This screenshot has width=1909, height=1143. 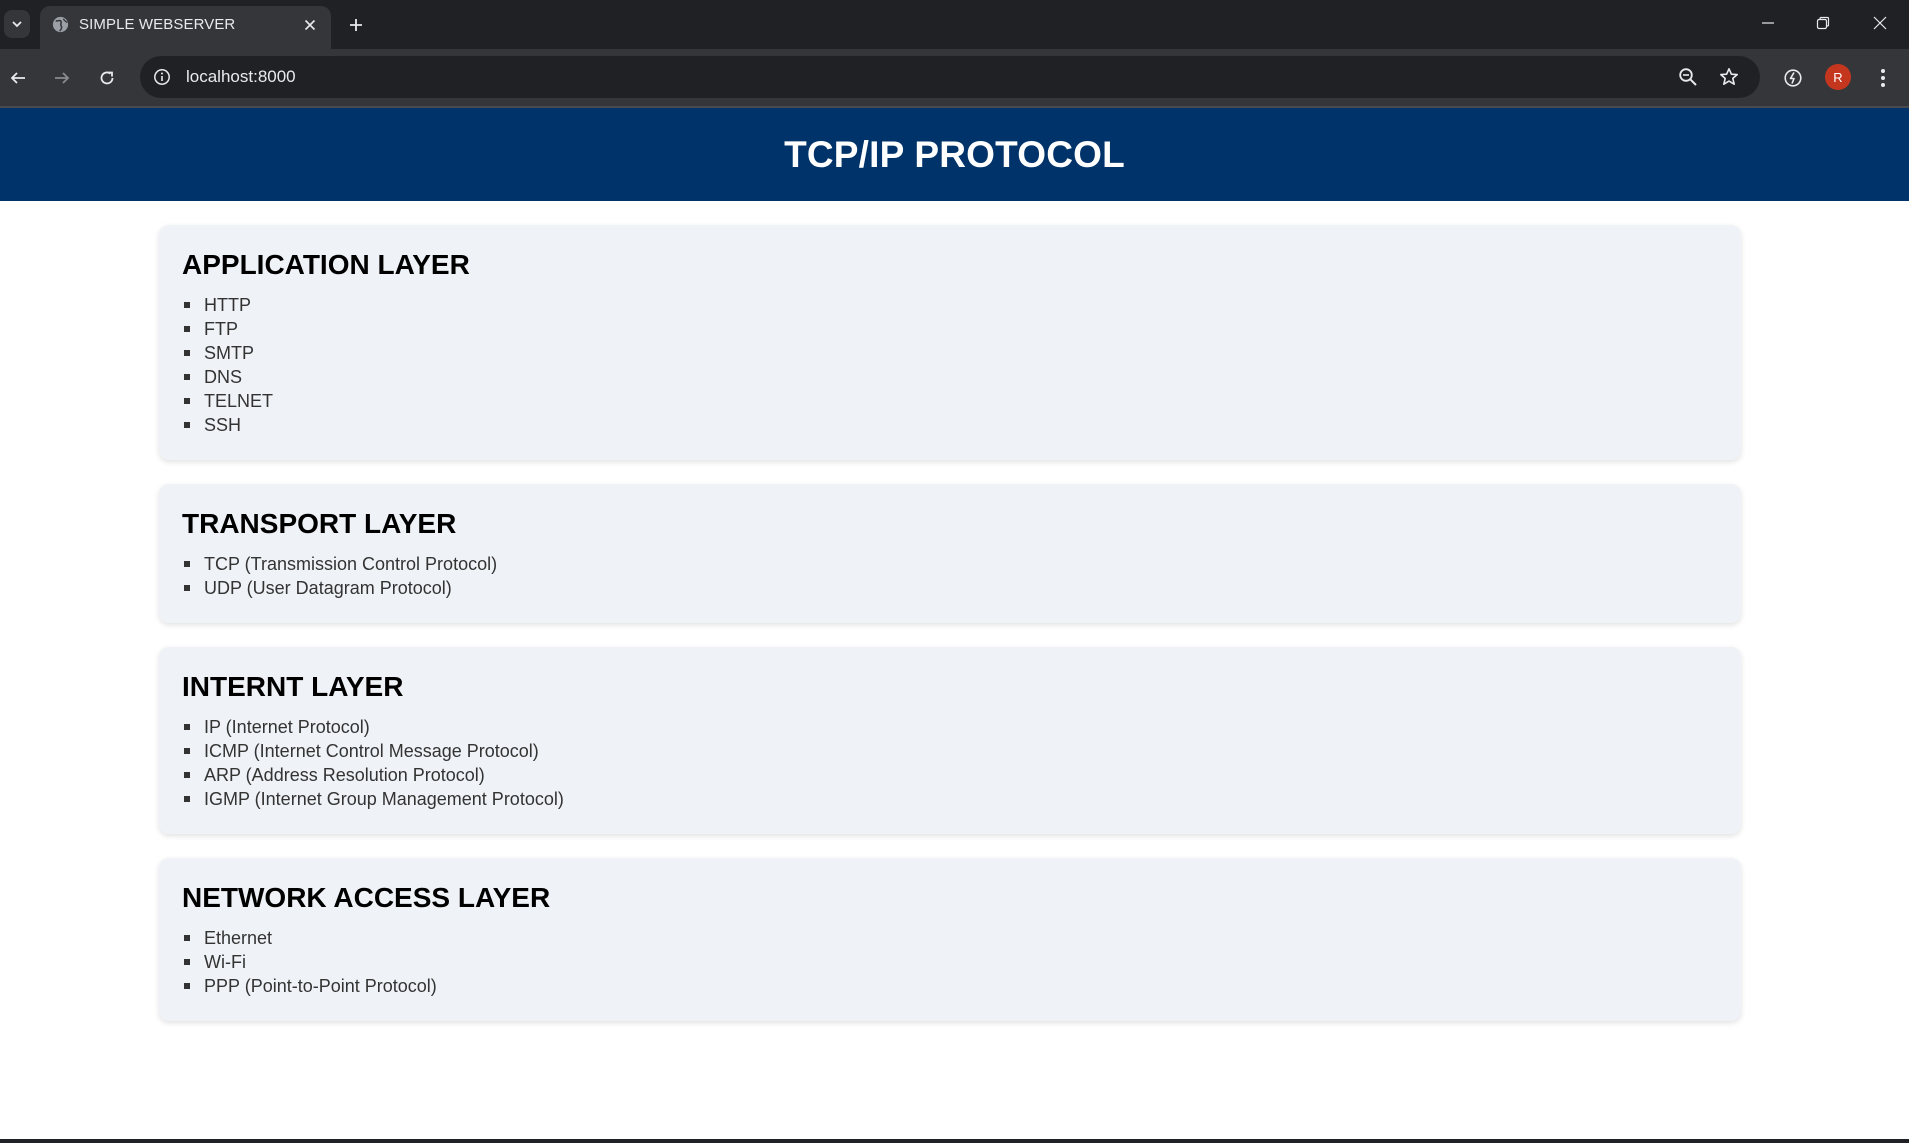 I want to click on arrow-right-icon, so click(x=62, y=78).